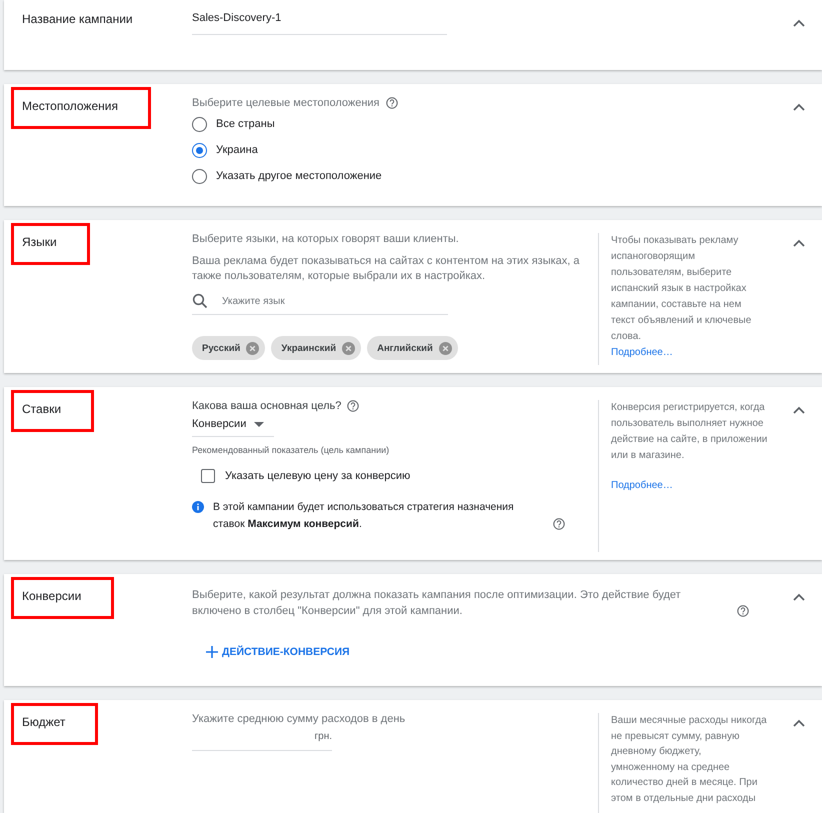 This screenshot has height=813, width=822. Describe the element at coordinates (437, 603) in the screenshot. I see `description-text: Выберите, какой результат должна показать кампания после оптимизации. Это действие будет включено в столбец "Конверсии" для этой кампании.` at that location.